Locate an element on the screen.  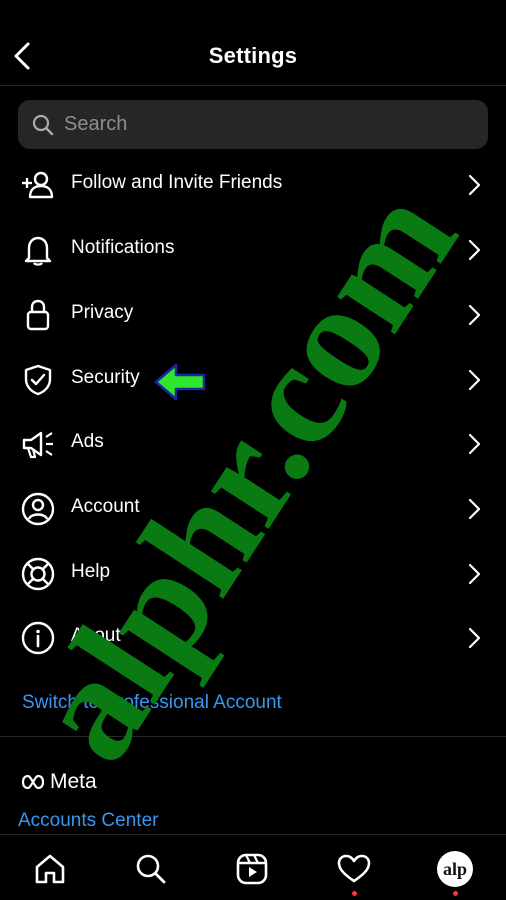
meta-logo: Meta is located at coordinates (58, 782).